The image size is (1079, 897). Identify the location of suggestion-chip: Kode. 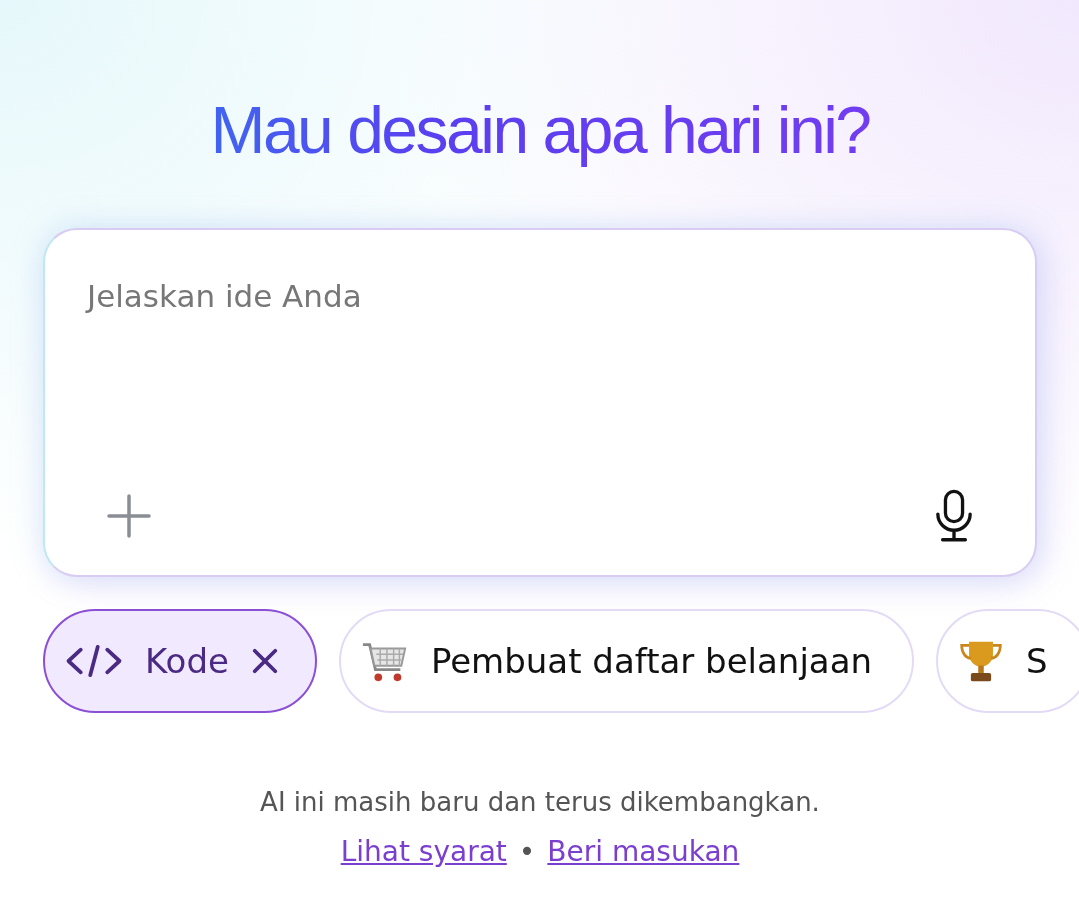
(180, 661).